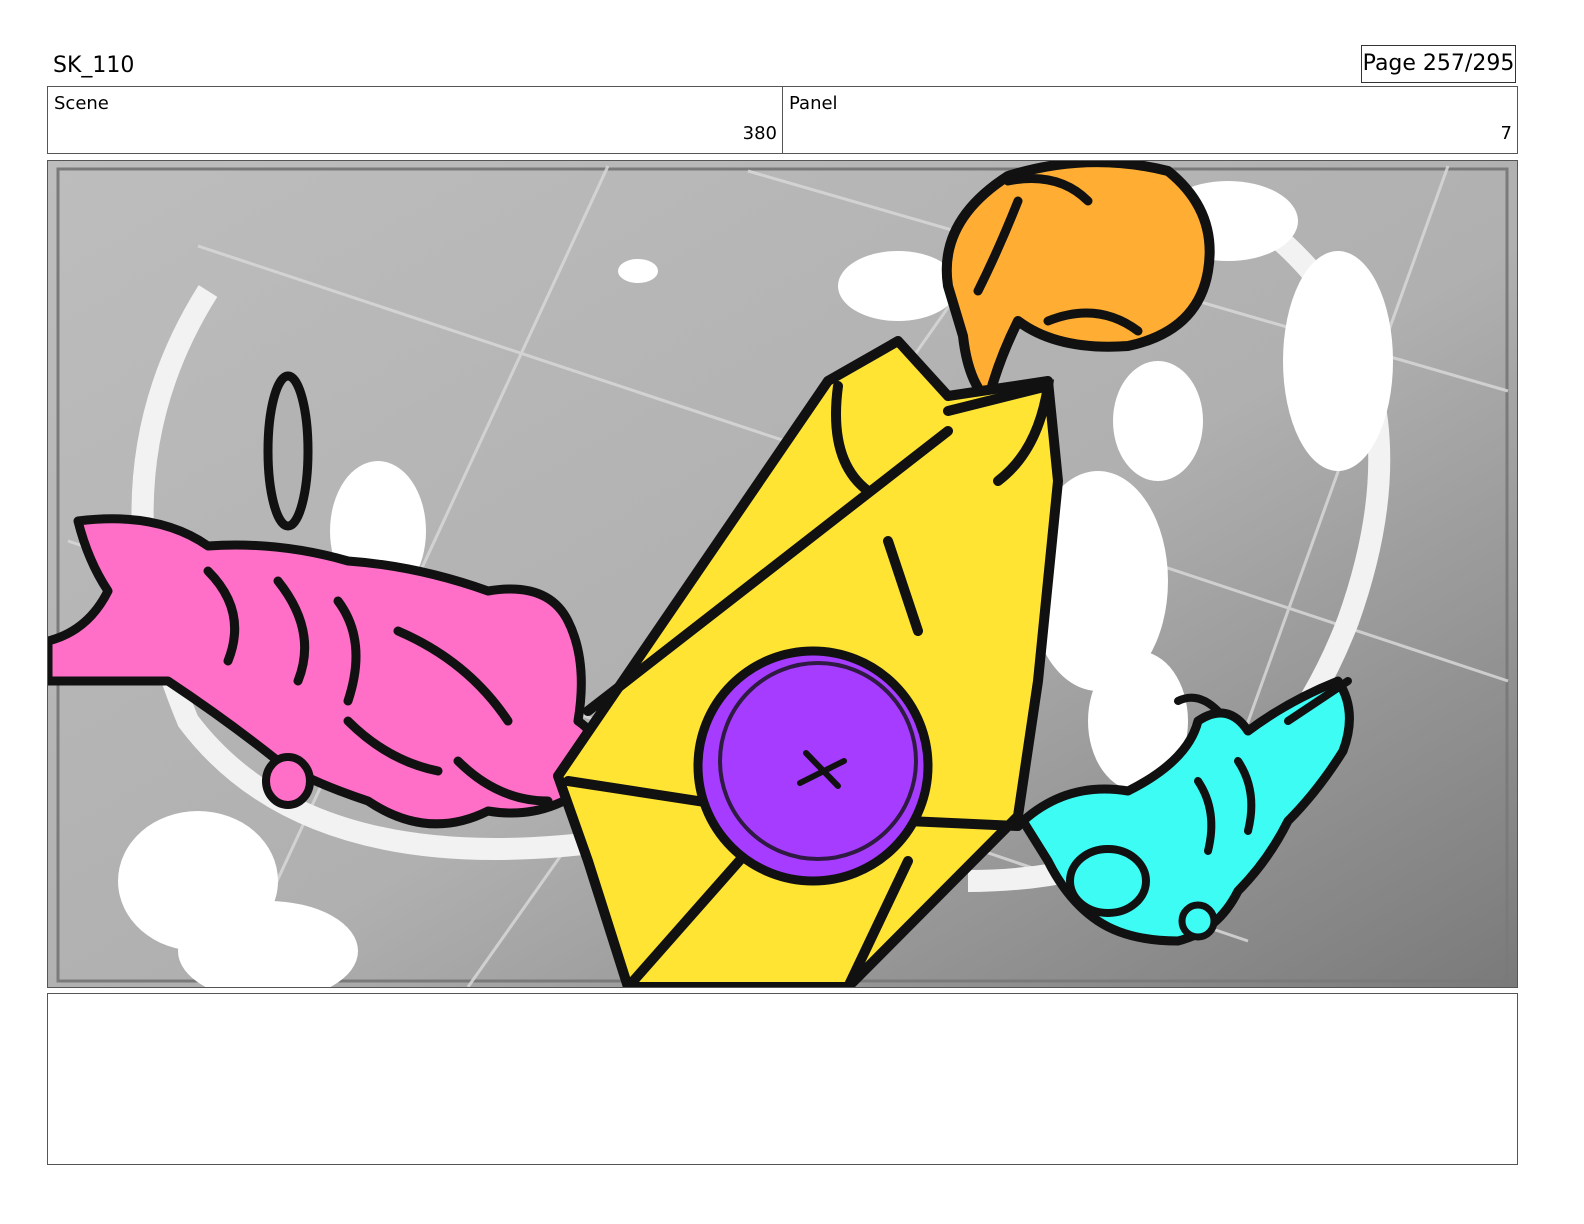  I want to click on page-number: Page 257/295, so click(1438, 64).